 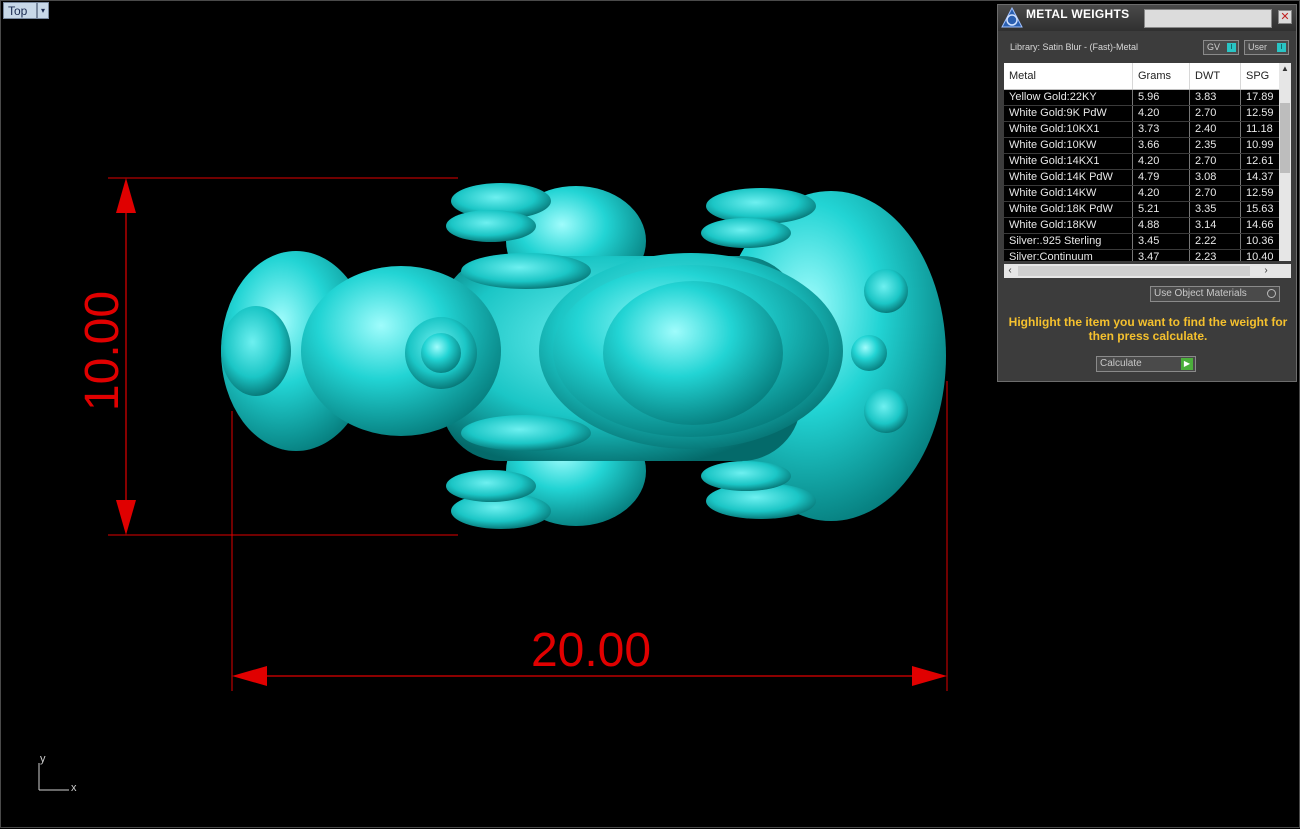 I want to click on cell-grams: 4.79, so click(x=1161, y=177).